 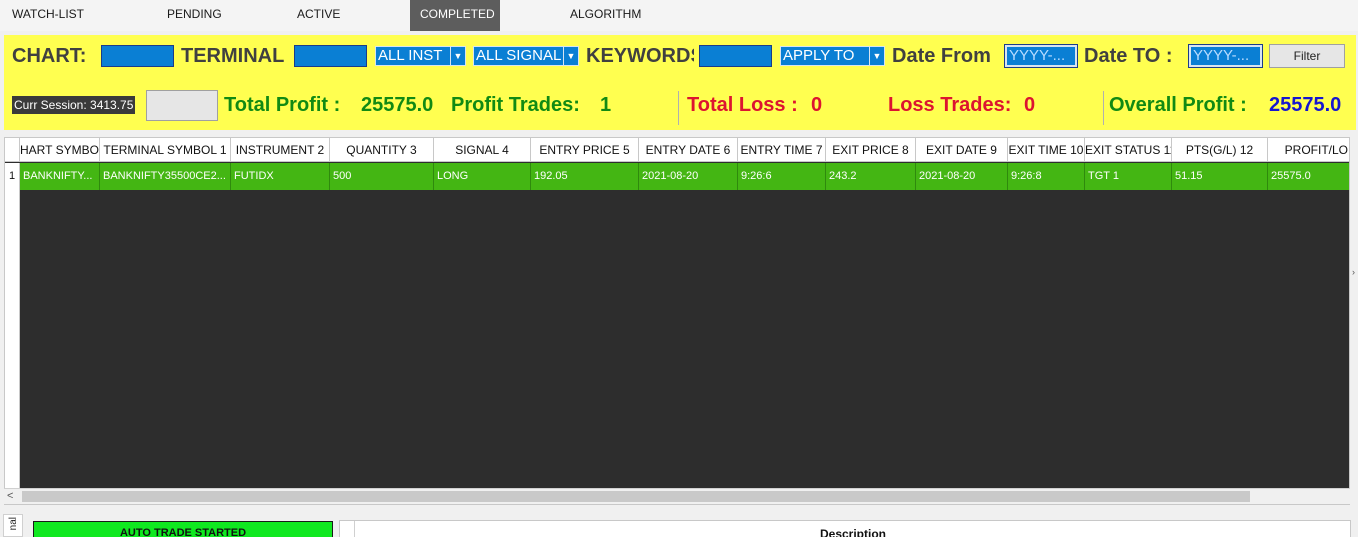 What do you see at coordinates (382, 150) in the screenshot?
I see `column-header: QUANTITY 3` at bounding box center [382, 150].